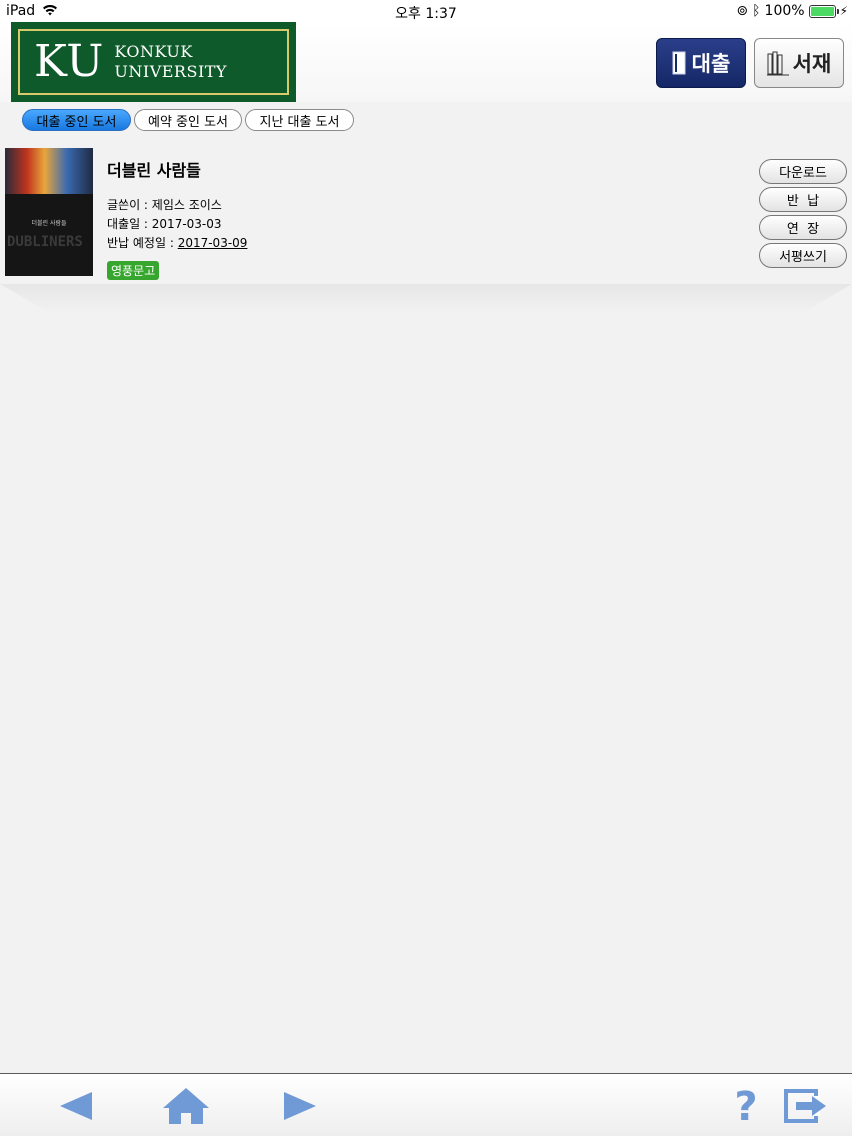 This screenshot has height=1136, width=852. What do you see at coordinates (142, 243) in the screenshot?
I see `due-date-label: 반납 예정일 :` at bounding box center [142, 243].